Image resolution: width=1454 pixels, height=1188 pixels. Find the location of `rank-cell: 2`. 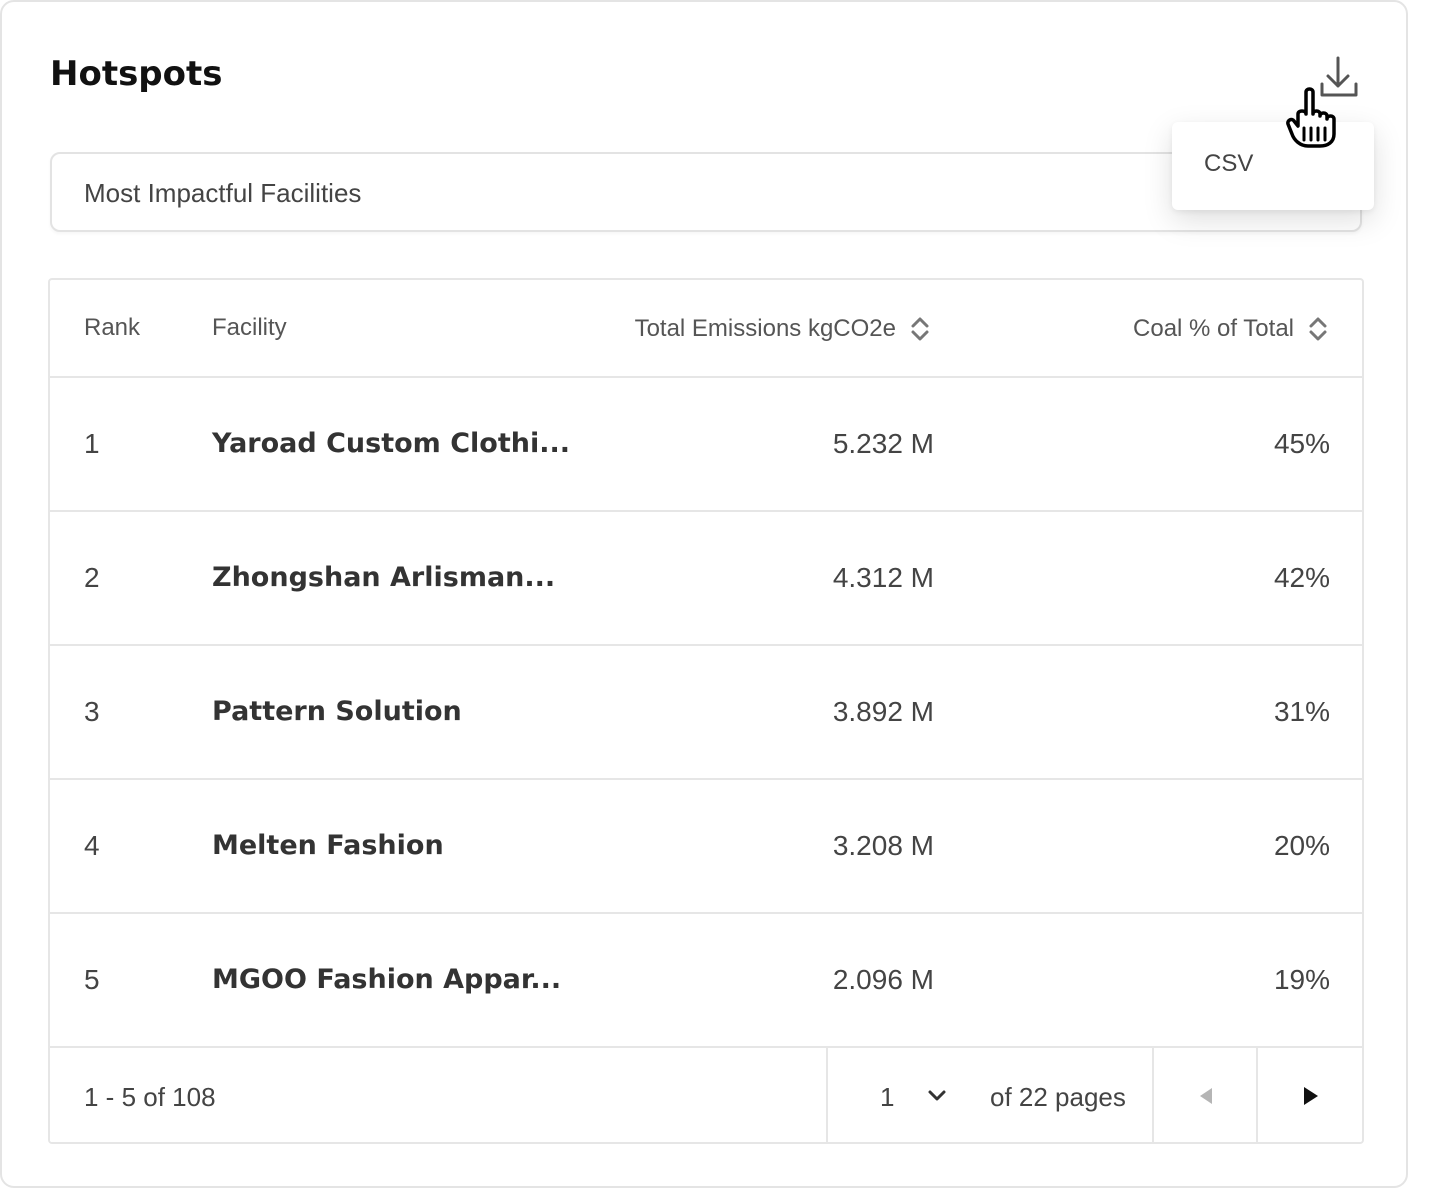

rank-cell: 2 is located at coordinates (92, 577).